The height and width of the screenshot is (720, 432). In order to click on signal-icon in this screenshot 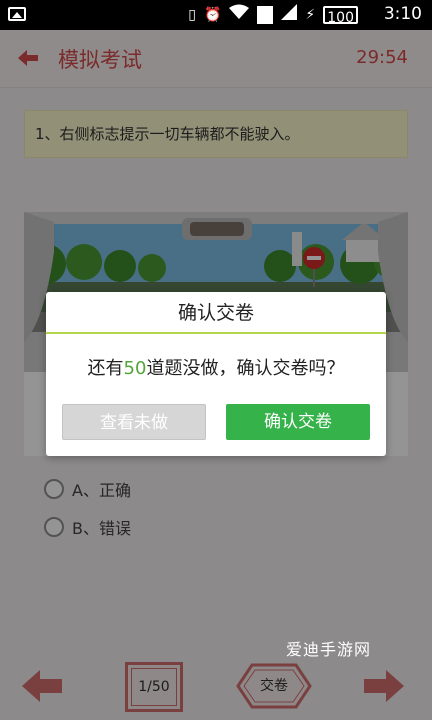, I will do `click(289, 15)`.